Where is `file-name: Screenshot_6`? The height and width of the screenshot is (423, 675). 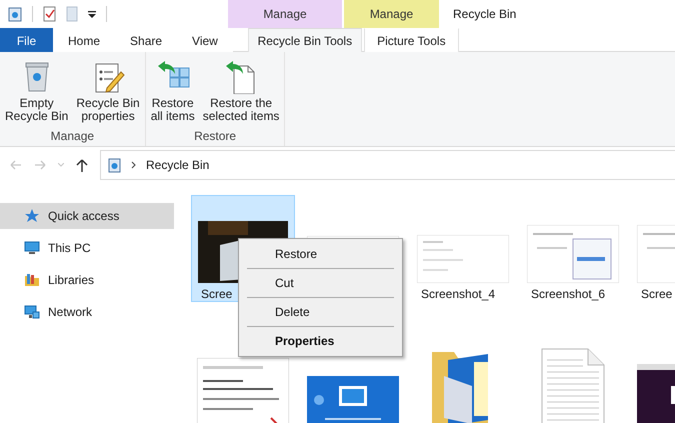 file-name: Screenshot_6 is located at coordinates (568, 294).